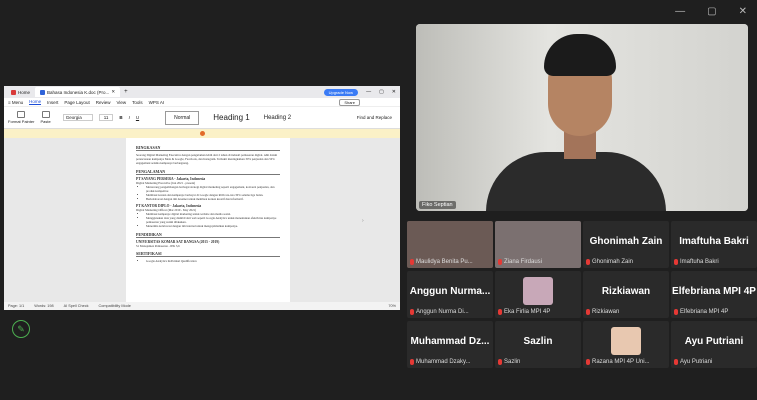 The height and width of the screenshot is (400, 757). I want to click on editor-window-controls: Upgrade Now — ▢ ✕, so click(361, 92).